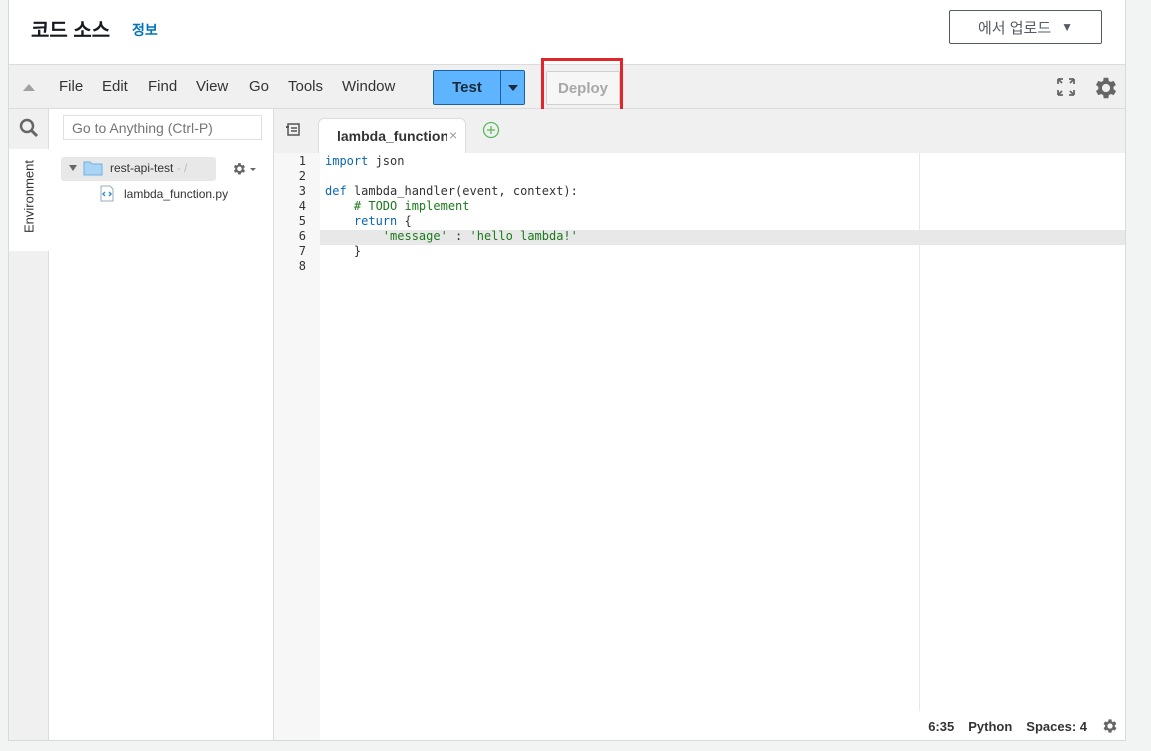 This screenshot has height=751, width=1151. What do you see at coordinates (302, 221) in the screenshot?
I see `line-number: 5` at bounding box center [302, 221].